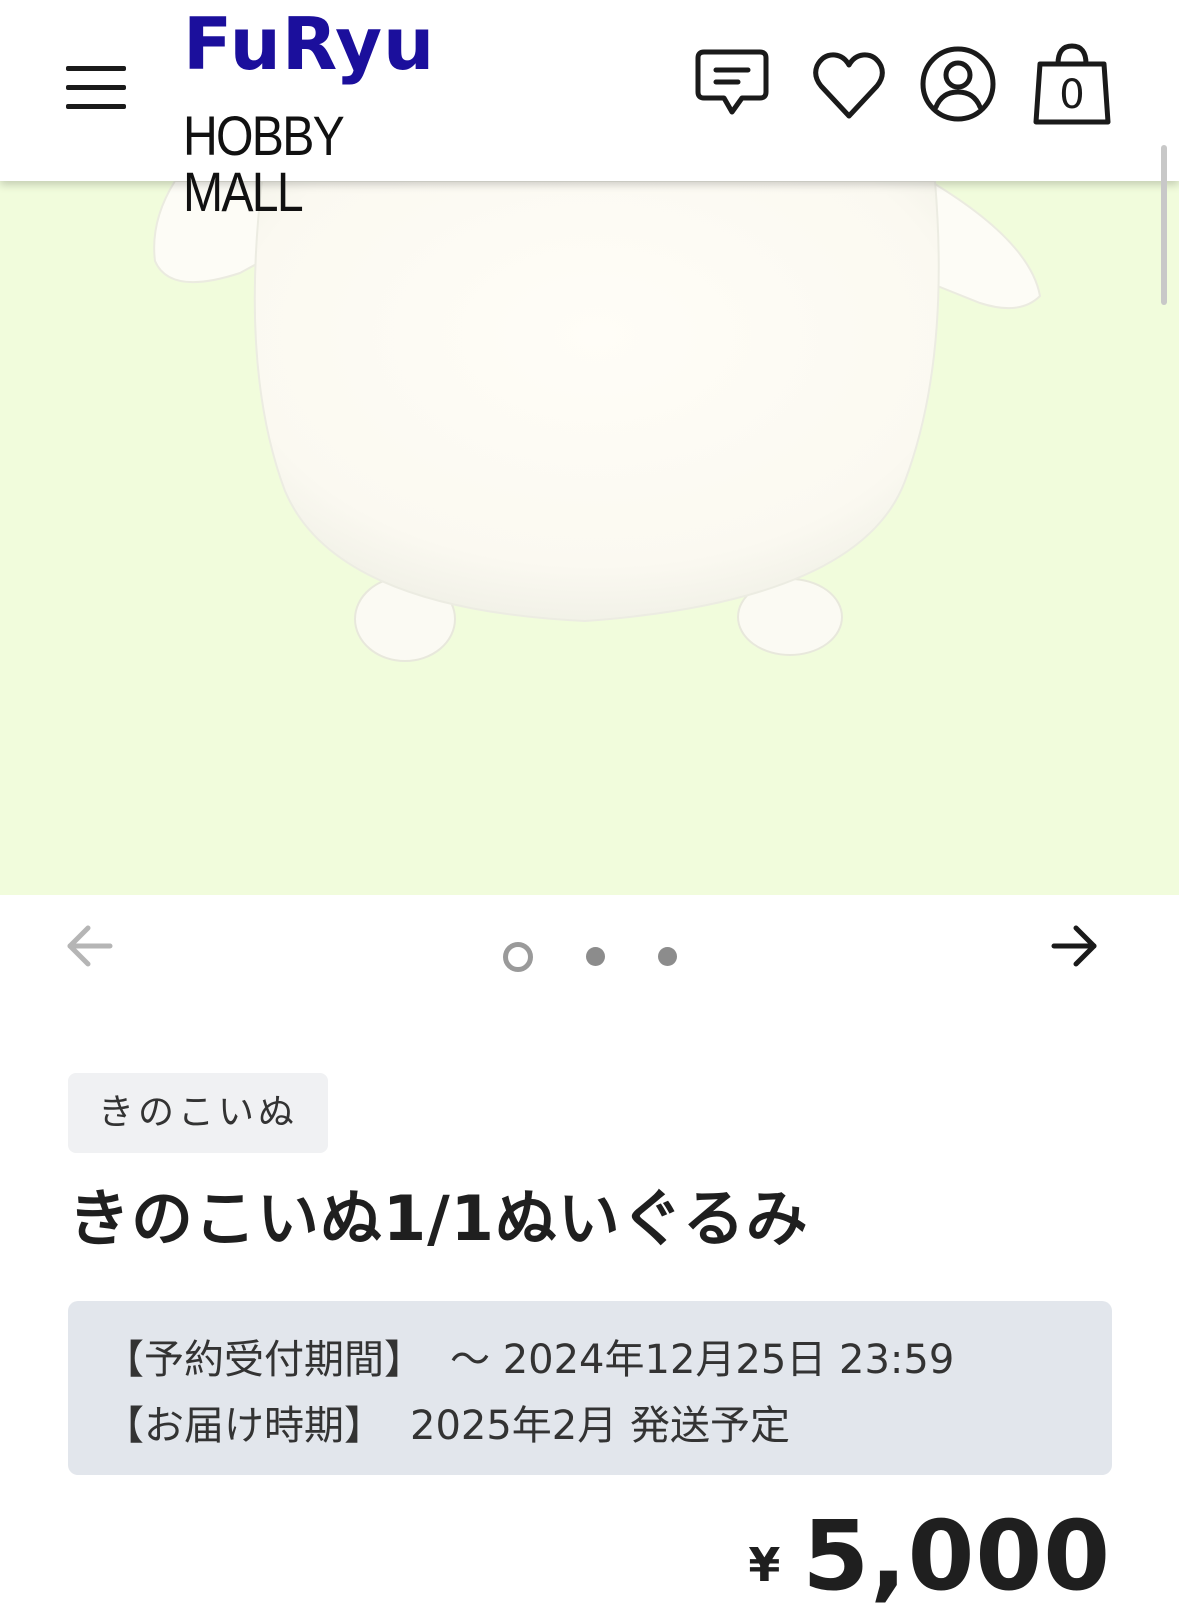 Image resolution: width=1179 pixels, height=1616 pixels. I want to click on logo-brand-text: FuRyu, so click(309, 44).